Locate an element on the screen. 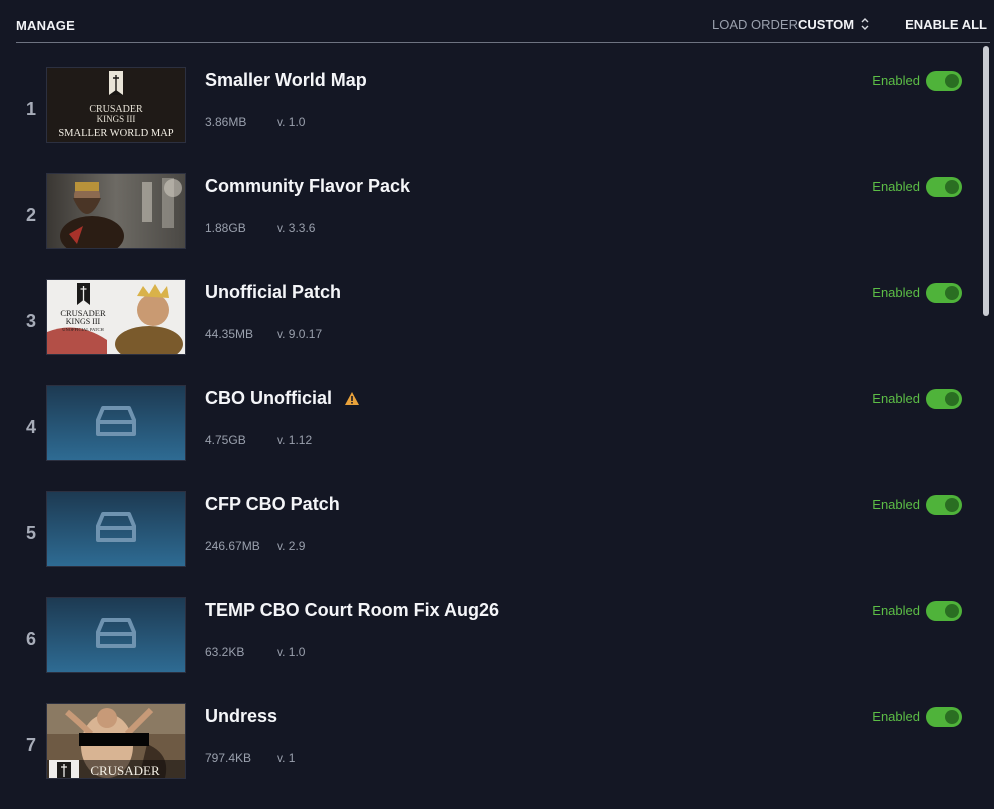  mod-title: Community Flavor Pack is located at coordinates (308, 186).